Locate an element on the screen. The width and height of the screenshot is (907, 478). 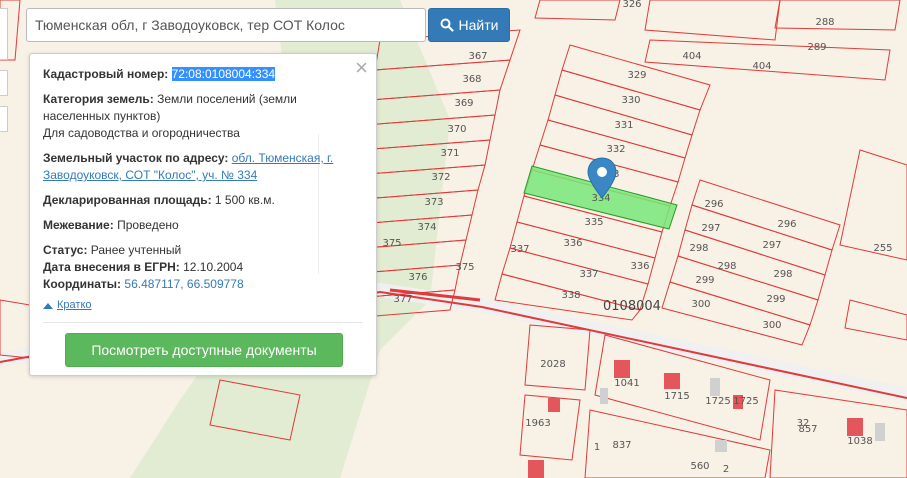
plot-number: 288 is located at coordinates (824, 22).